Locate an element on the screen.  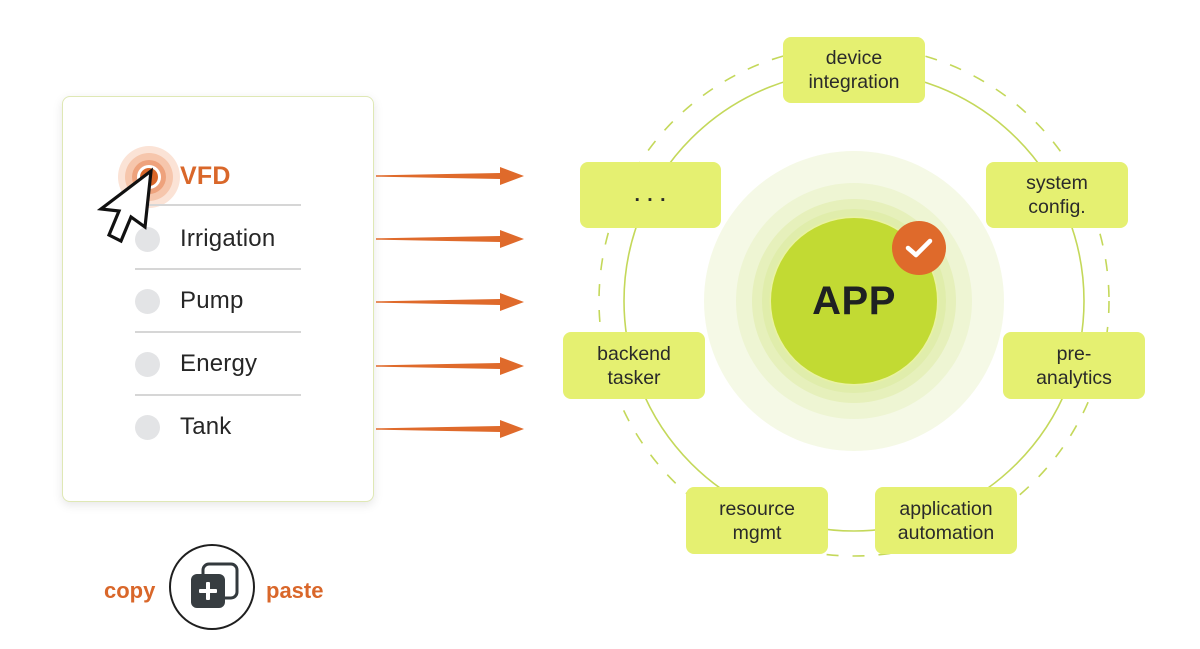
option-tank: Tank is located at coordinates (218, 427).